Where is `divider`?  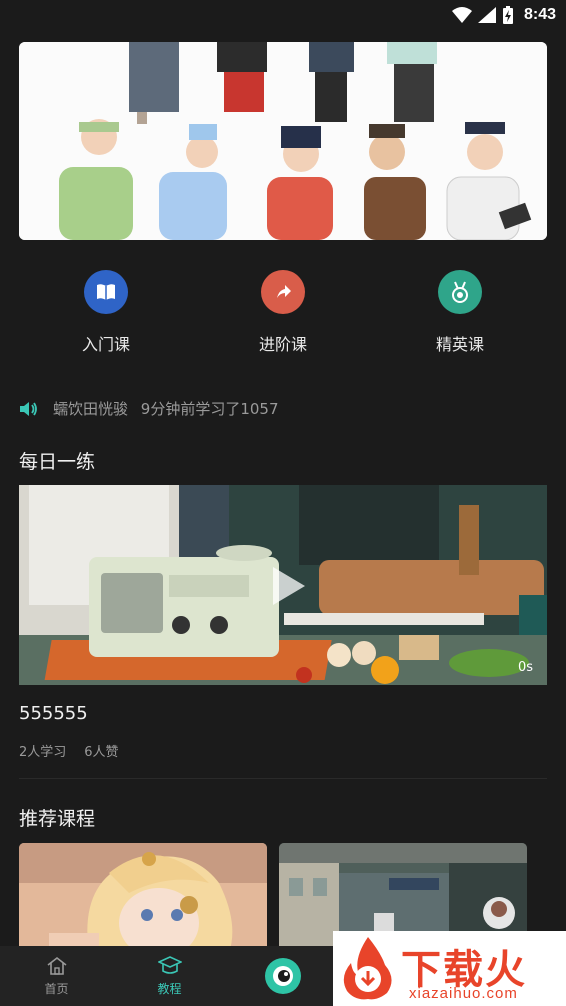 divider is located at coordinates (283, 778).